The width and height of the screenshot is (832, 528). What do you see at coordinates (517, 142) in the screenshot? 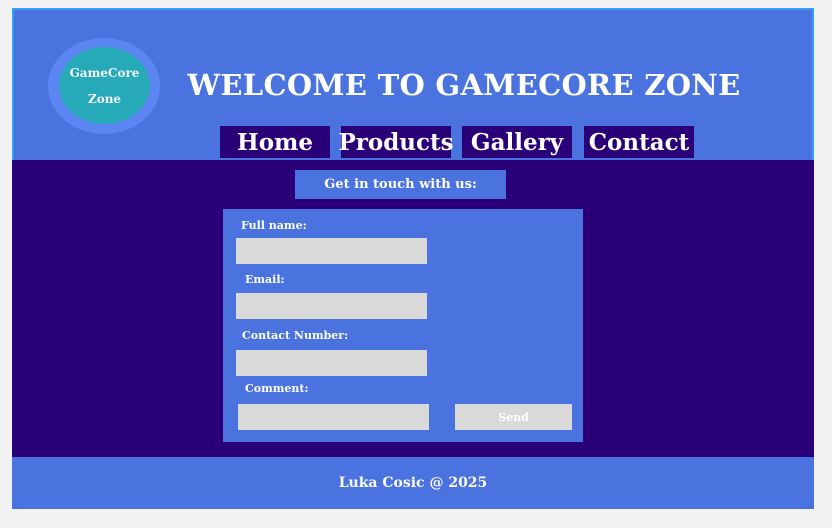
I see `nav-gallery-link: Gallery` at bounding box center [517, 142].